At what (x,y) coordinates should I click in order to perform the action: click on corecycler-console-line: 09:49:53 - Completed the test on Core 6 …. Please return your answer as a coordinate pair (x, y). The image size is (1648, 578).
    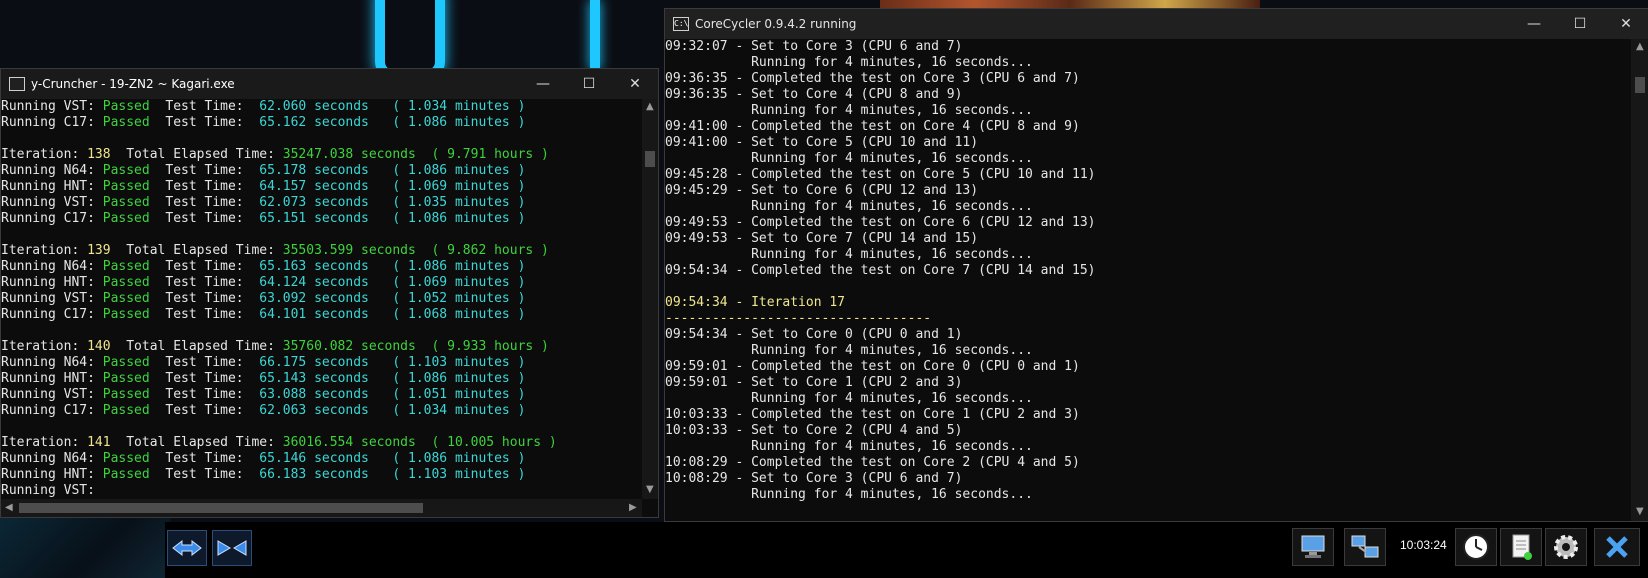
    Looking at the image, I should click on (1145, 223).